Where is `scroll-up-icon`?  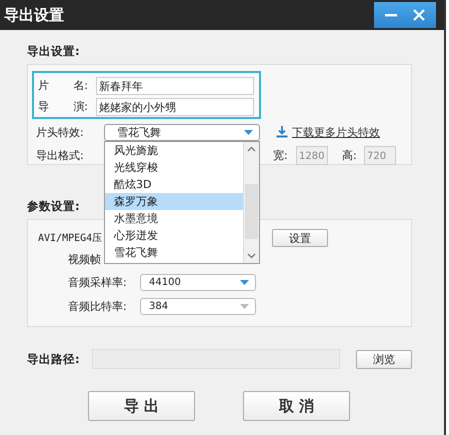 scroll-up-icon is located at coordinates (251, 149).